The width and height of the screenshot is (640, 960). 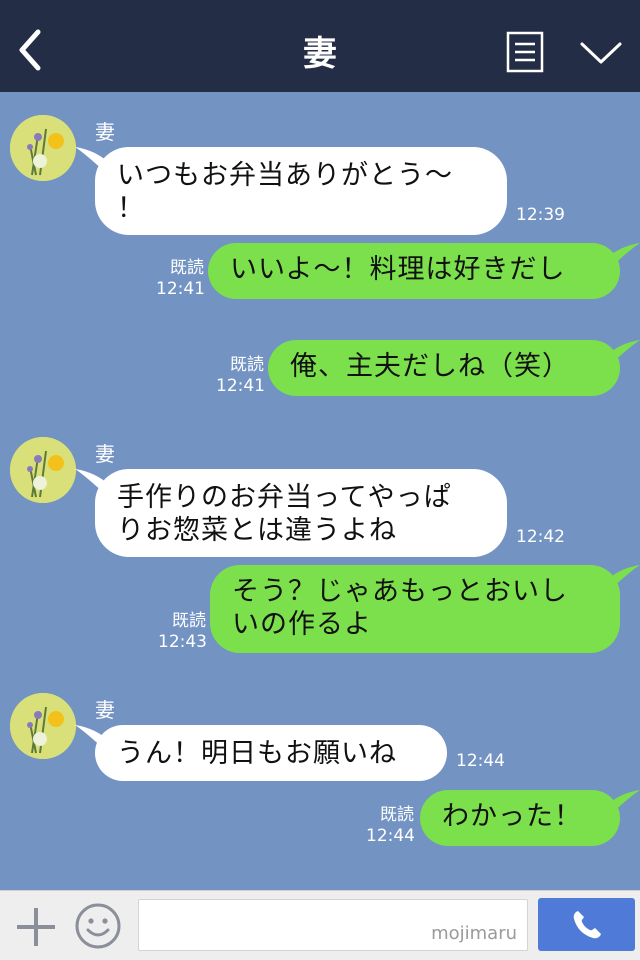 What do you see at coordinates (36, 927) in the screenshot?
I see `plus-icon` at bounding box center [36, 927].